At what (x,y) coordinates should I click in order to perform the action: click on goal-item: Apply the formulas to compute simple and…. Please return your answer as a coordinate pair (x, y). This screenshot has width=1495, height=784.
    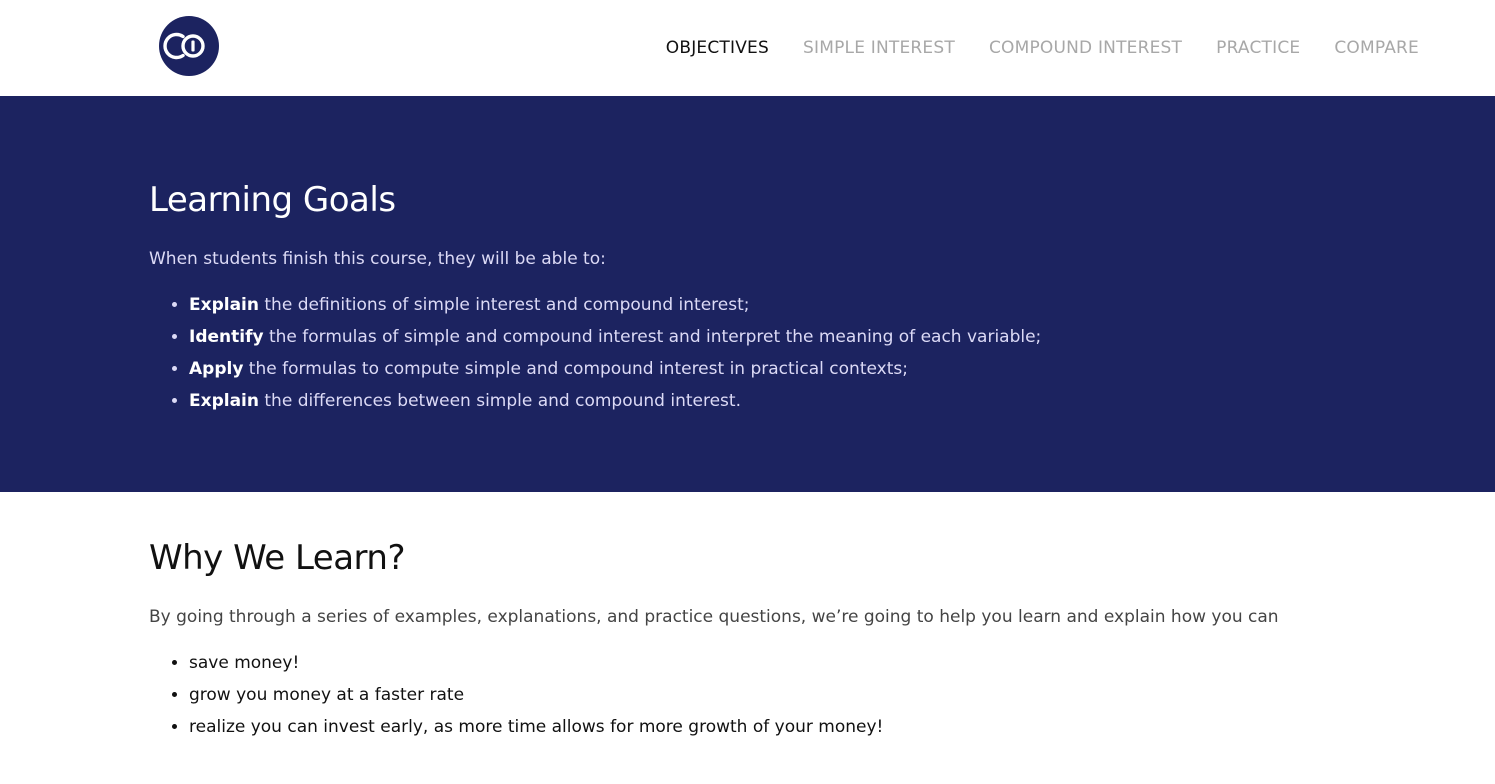
    Looking at the image, I should click on (842, 369).